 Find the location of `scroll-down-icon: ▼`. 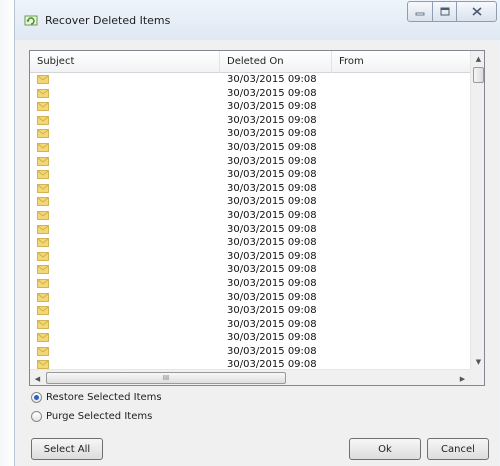

scroll-down-icon: ▼ is located at coordinates (477, 361).